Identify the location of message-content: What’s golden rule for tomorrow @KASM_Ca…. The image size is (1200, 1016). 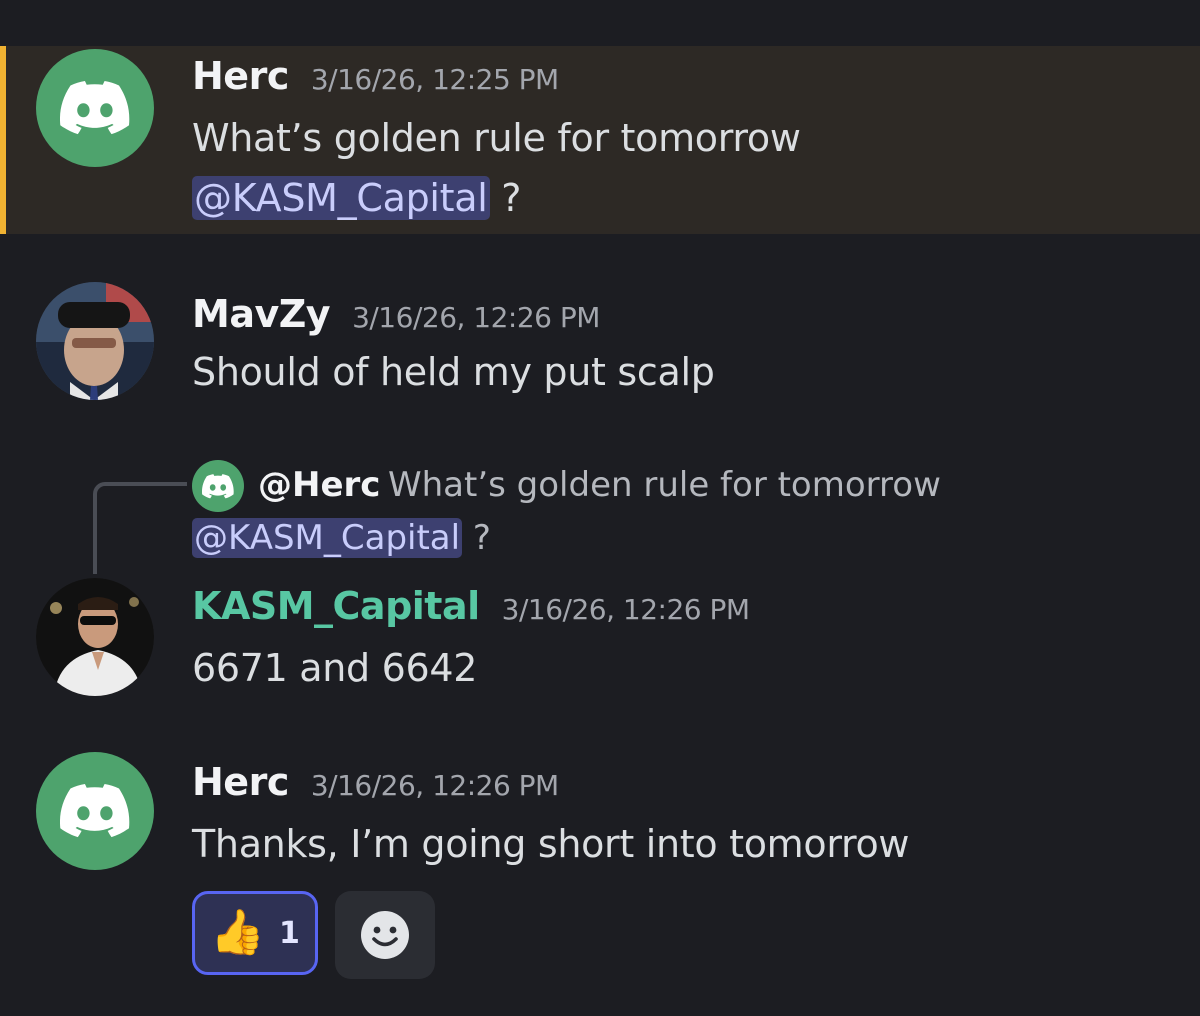
(496, 168).